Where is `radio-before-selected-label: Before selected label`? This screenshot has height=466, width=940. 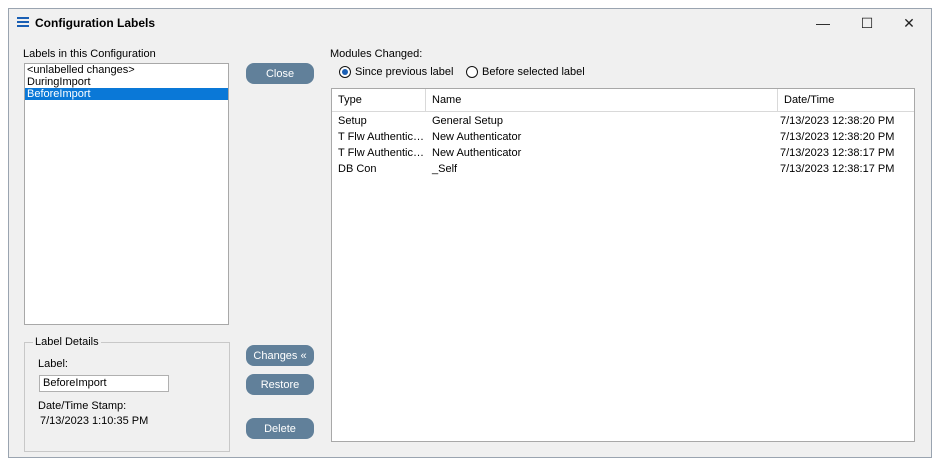 radio-before-selected-label: Before selected label is located at coordinates (525, 72).